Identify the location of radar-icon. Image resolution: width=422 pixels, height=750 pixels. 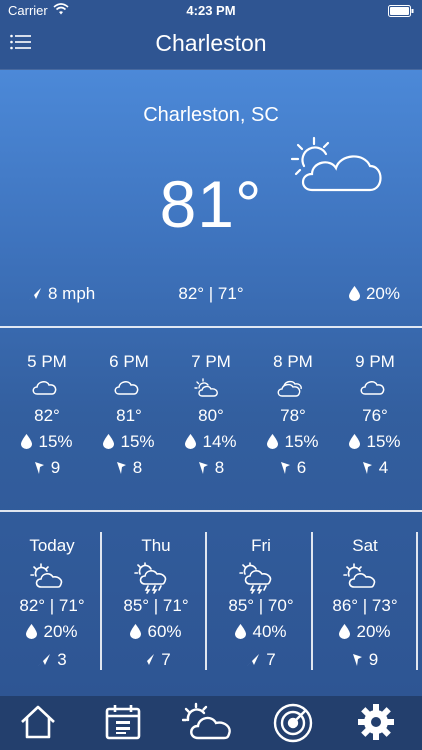
(295, 723).